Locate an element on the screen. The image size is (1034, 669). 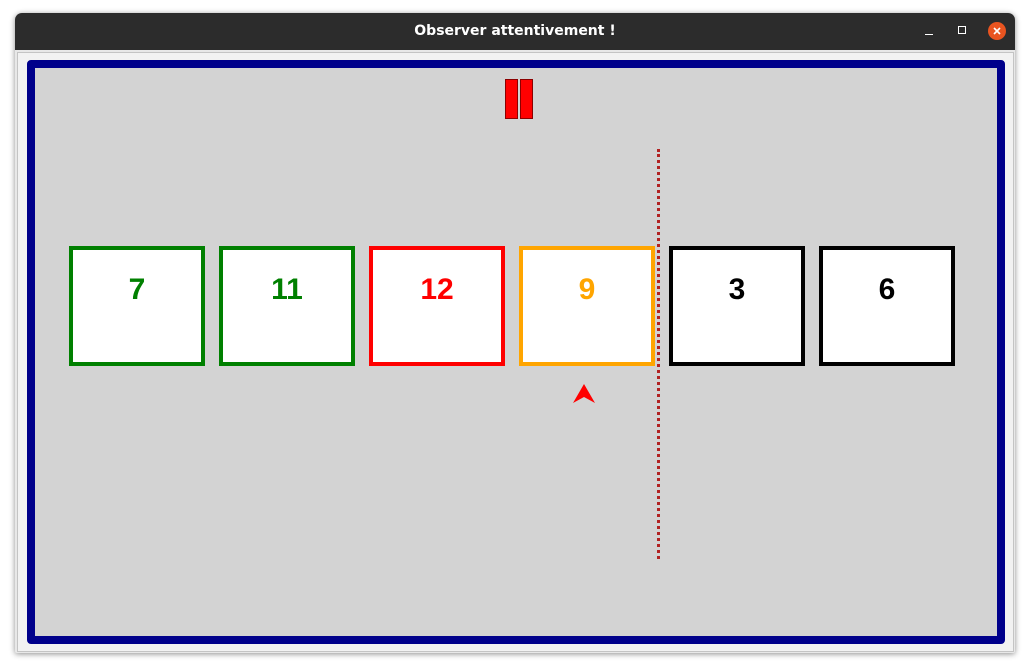
card-value: 11 is located at coordinates (287, 289).